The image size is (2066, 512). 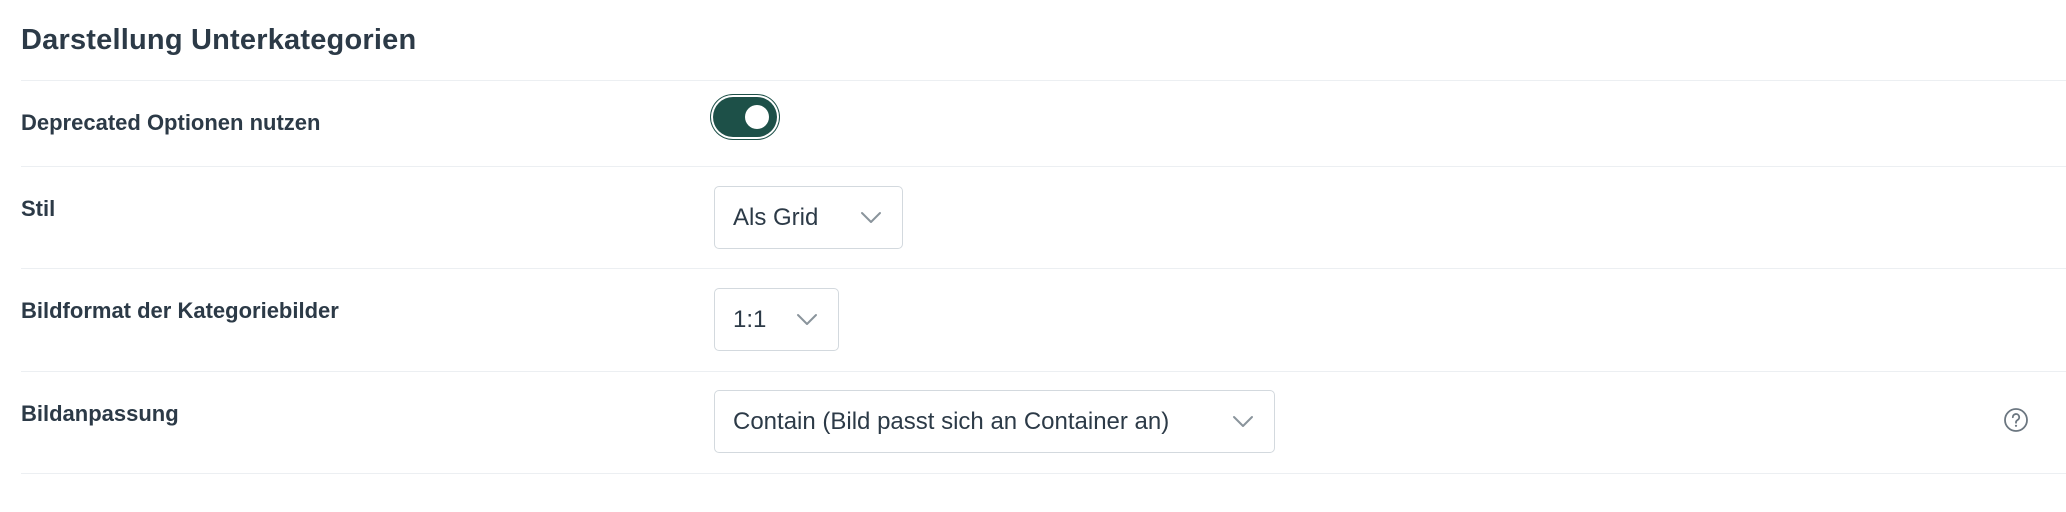 I want to click on style-select: Als Grid, so click(x=808, y=217).